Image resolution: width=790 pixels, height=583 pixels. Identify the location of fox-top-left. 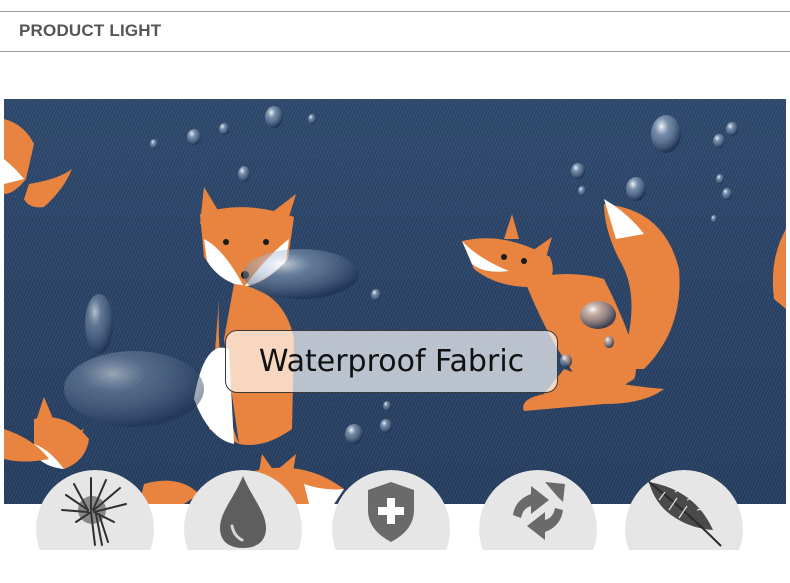
(38, 163).